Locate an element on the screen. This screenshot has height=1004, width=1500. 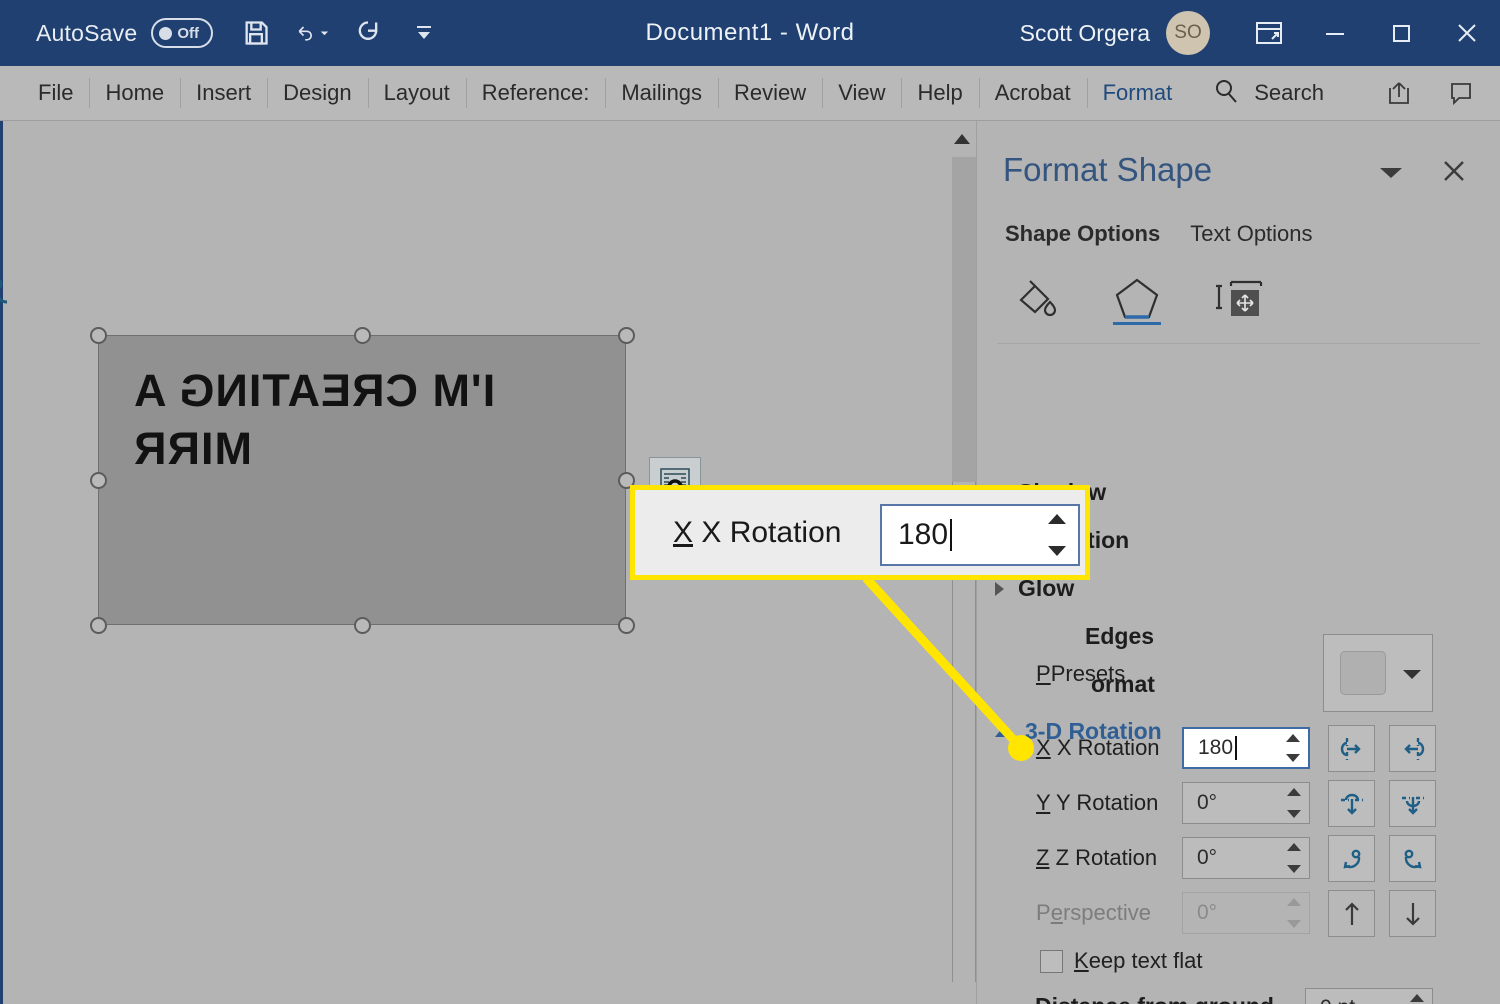
y-rotation-label: Y Y Rotation is located at coordinates (1097, 802).